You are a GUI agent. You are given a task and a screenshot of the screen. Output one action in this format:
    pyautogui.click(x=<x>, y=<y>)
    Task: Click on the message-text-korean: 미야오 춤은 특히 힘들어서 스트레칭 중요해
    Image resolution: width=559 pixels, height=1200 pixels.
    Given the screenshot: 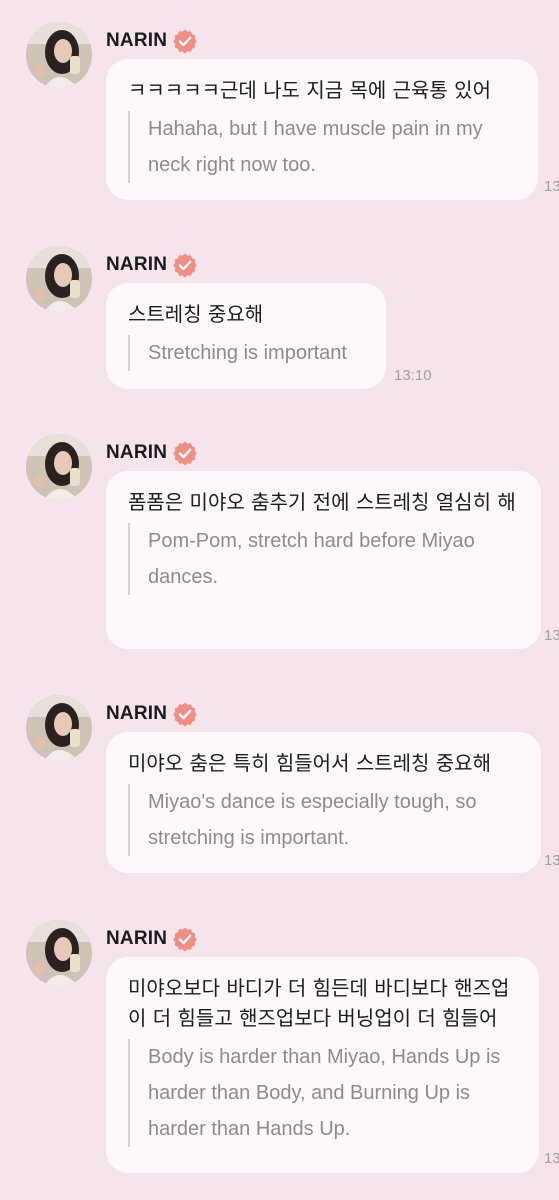 What is the action you would take?
    pyautogui.click(x=309, y=763)
    